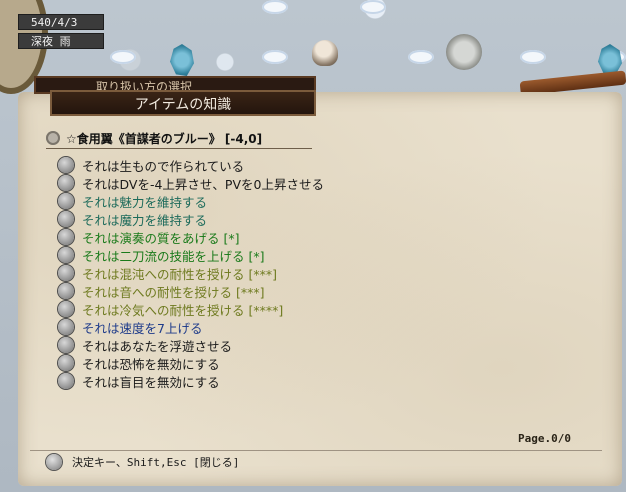 The width and height of the screenshot is (626, 492). What do you see at coordinates (66, 327) in the screenshot?
I see `speed-icon` at bounding box center [66, 327].